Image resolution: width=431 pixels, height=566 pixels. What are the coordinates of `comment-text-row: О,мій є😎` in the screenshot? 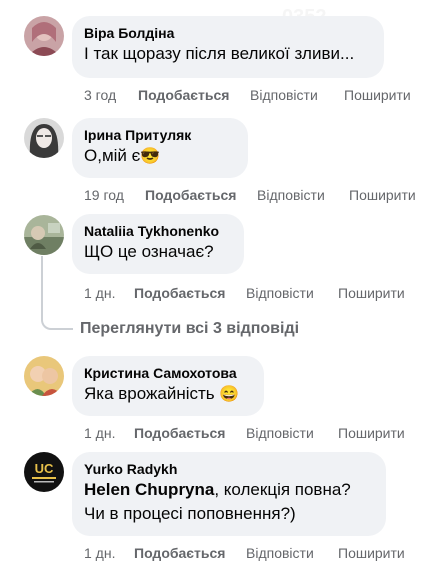 It's located at (160, 156).